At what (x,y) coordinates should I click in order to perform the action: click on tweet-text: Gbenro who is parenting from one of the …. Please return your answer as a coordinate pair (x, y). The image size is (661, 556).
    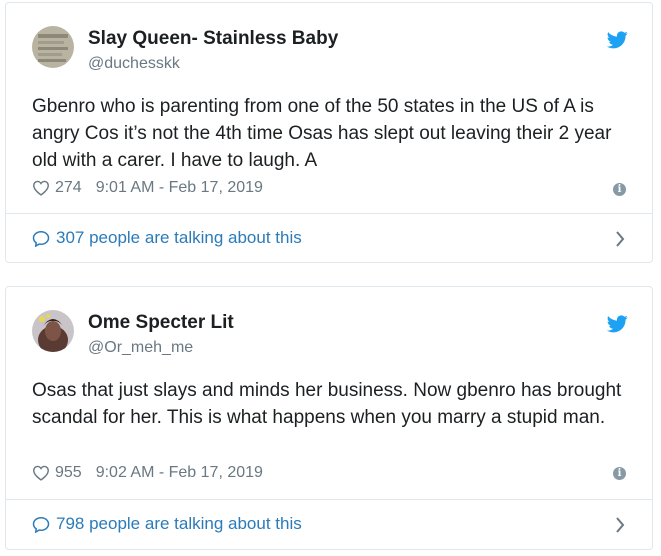
    Looking at the image, I should click on (322, 133).